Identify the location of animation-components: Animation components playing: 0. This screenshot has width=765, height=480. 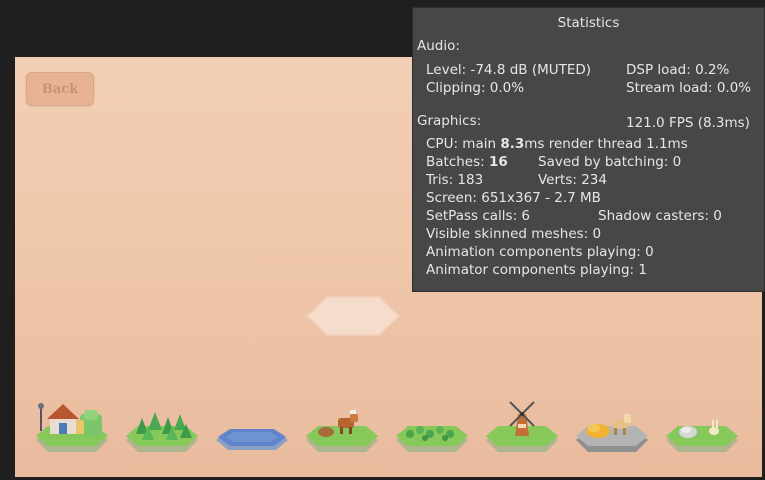
(540, 252).